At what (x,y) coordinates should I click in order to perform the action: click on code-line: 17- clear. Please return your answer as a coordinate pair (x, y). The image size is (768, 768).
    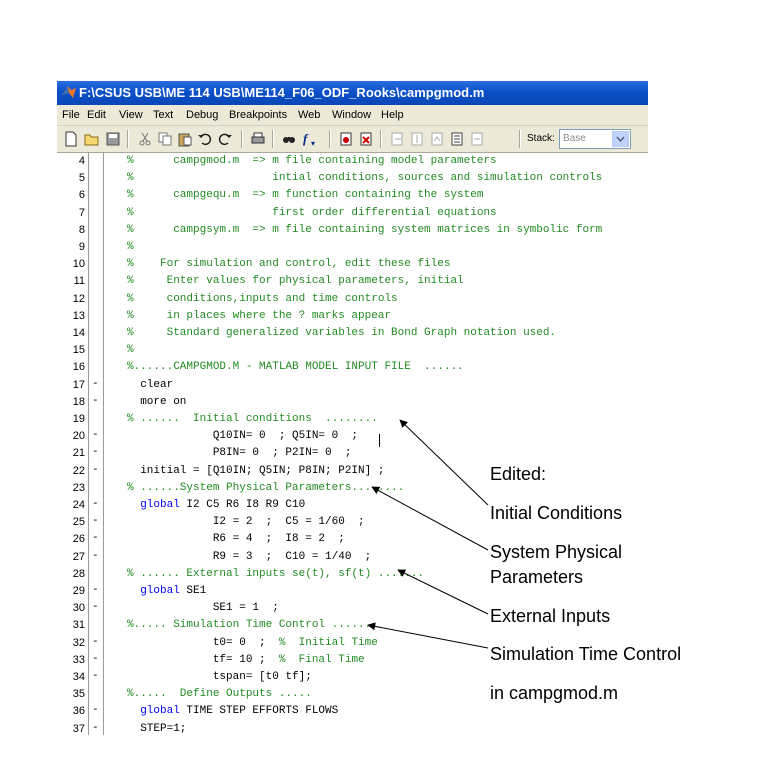
    Looking at the image, I should click on (352, 385).